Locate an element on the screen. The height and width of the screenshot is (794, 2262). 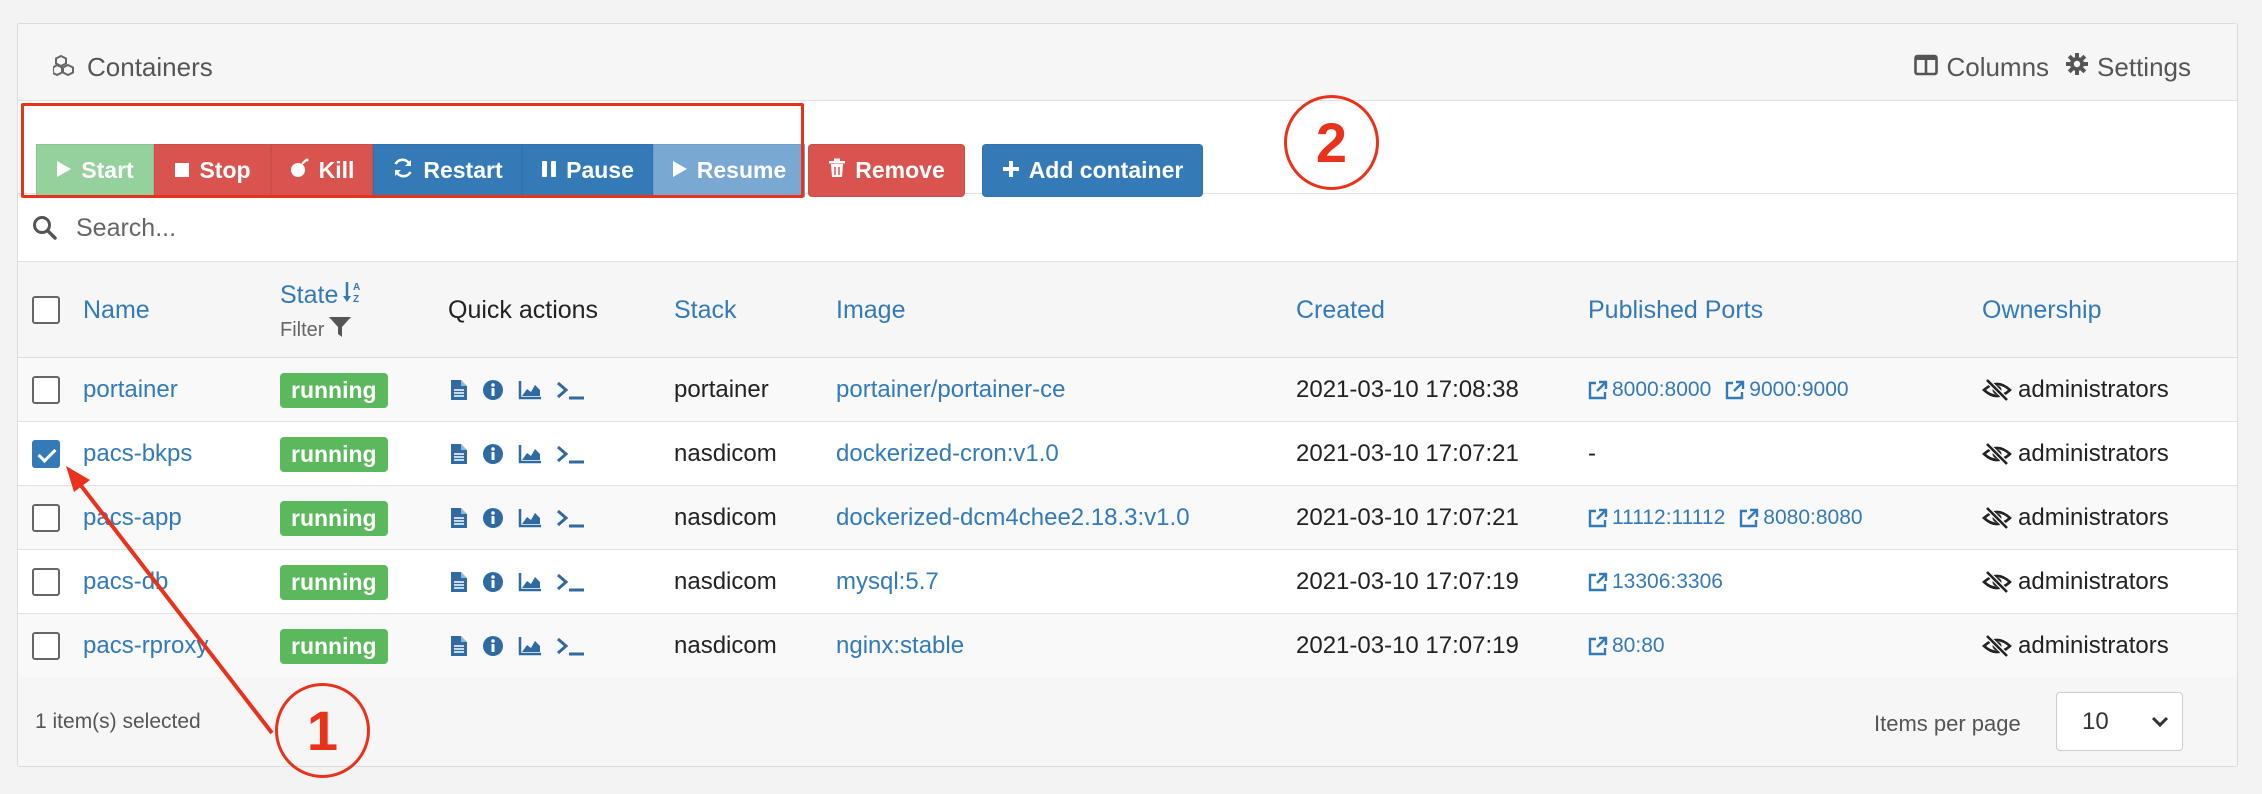
resume-button: Resume is located at coordinates (729, 170).